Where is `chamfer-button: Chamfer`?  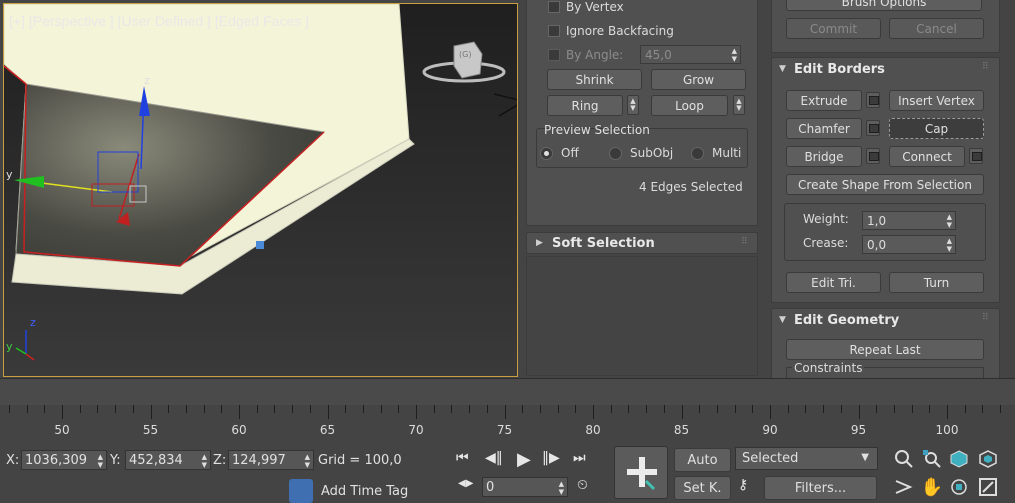
chamfer-button: Chamfer is located at coordinates (824, 128).